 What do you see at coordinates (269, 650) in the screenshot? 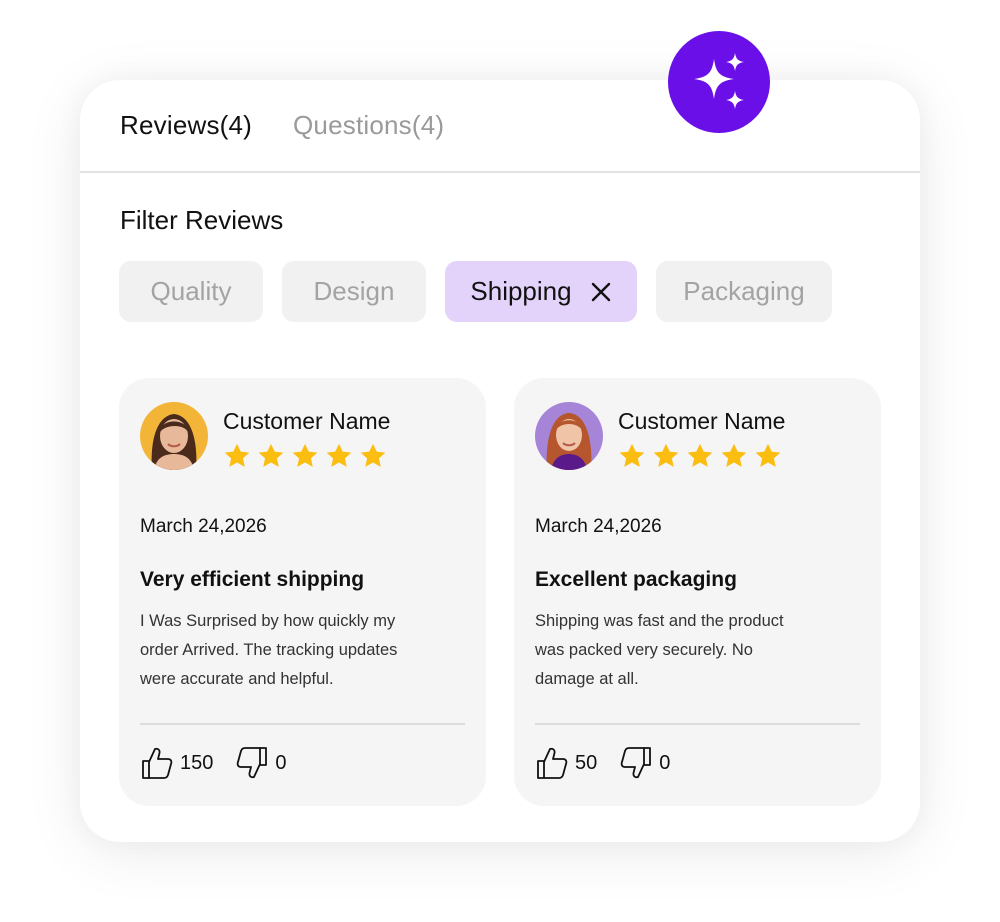
I see `review-body-line: order Arrived. The tracking updates` at bounding box center [269, 650].